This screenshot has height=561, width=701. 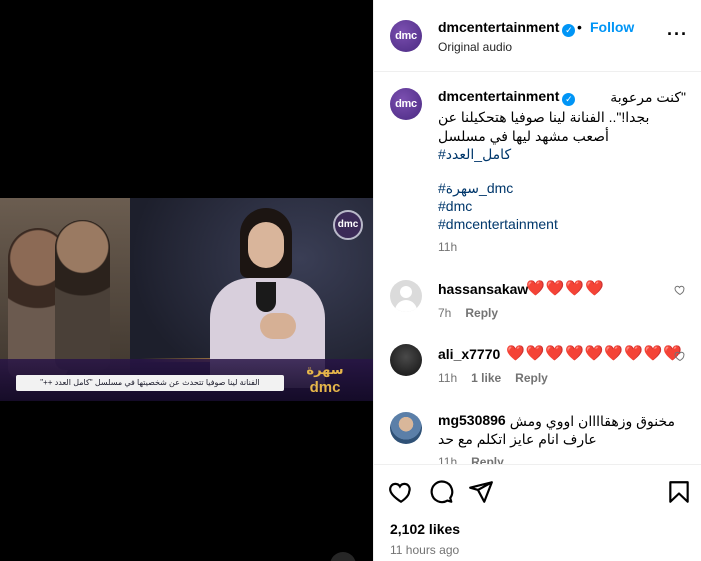 What do you see at coordinates (481, 492) in the screenshot?
I see `share-icon` at bounding box center [481, 492].